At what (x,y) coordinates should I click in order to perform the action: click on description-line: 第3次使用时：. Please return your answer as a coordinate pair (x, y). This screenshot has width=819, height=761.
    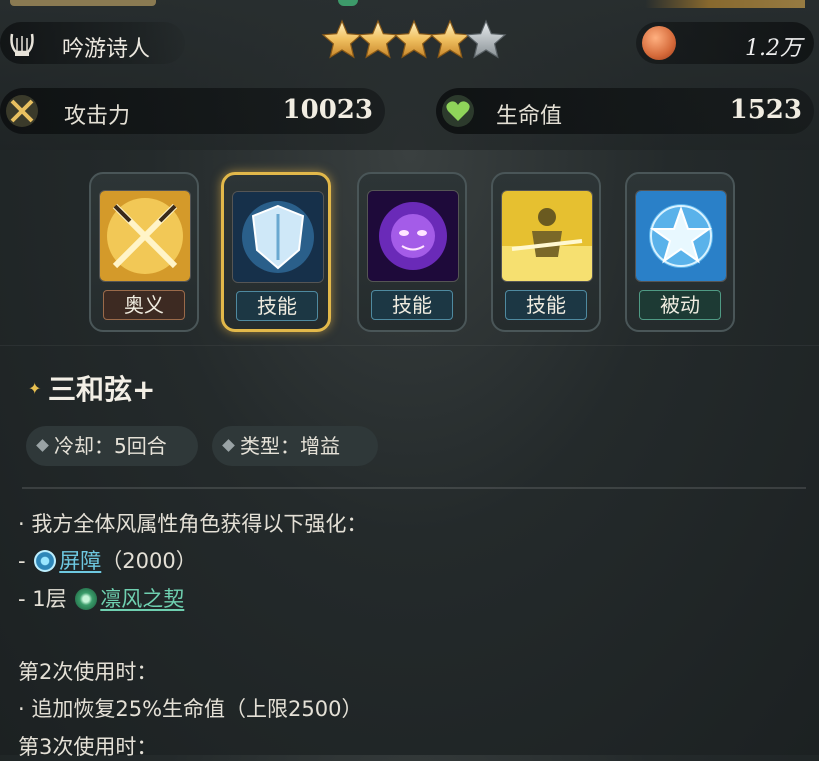
    Looking at the image, I should click on (88, 747).